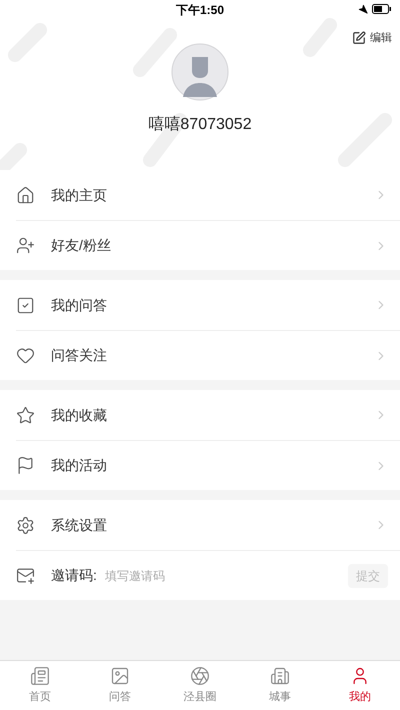  I want to click on invite-code-label: 邀请码:, so click(74, 575).